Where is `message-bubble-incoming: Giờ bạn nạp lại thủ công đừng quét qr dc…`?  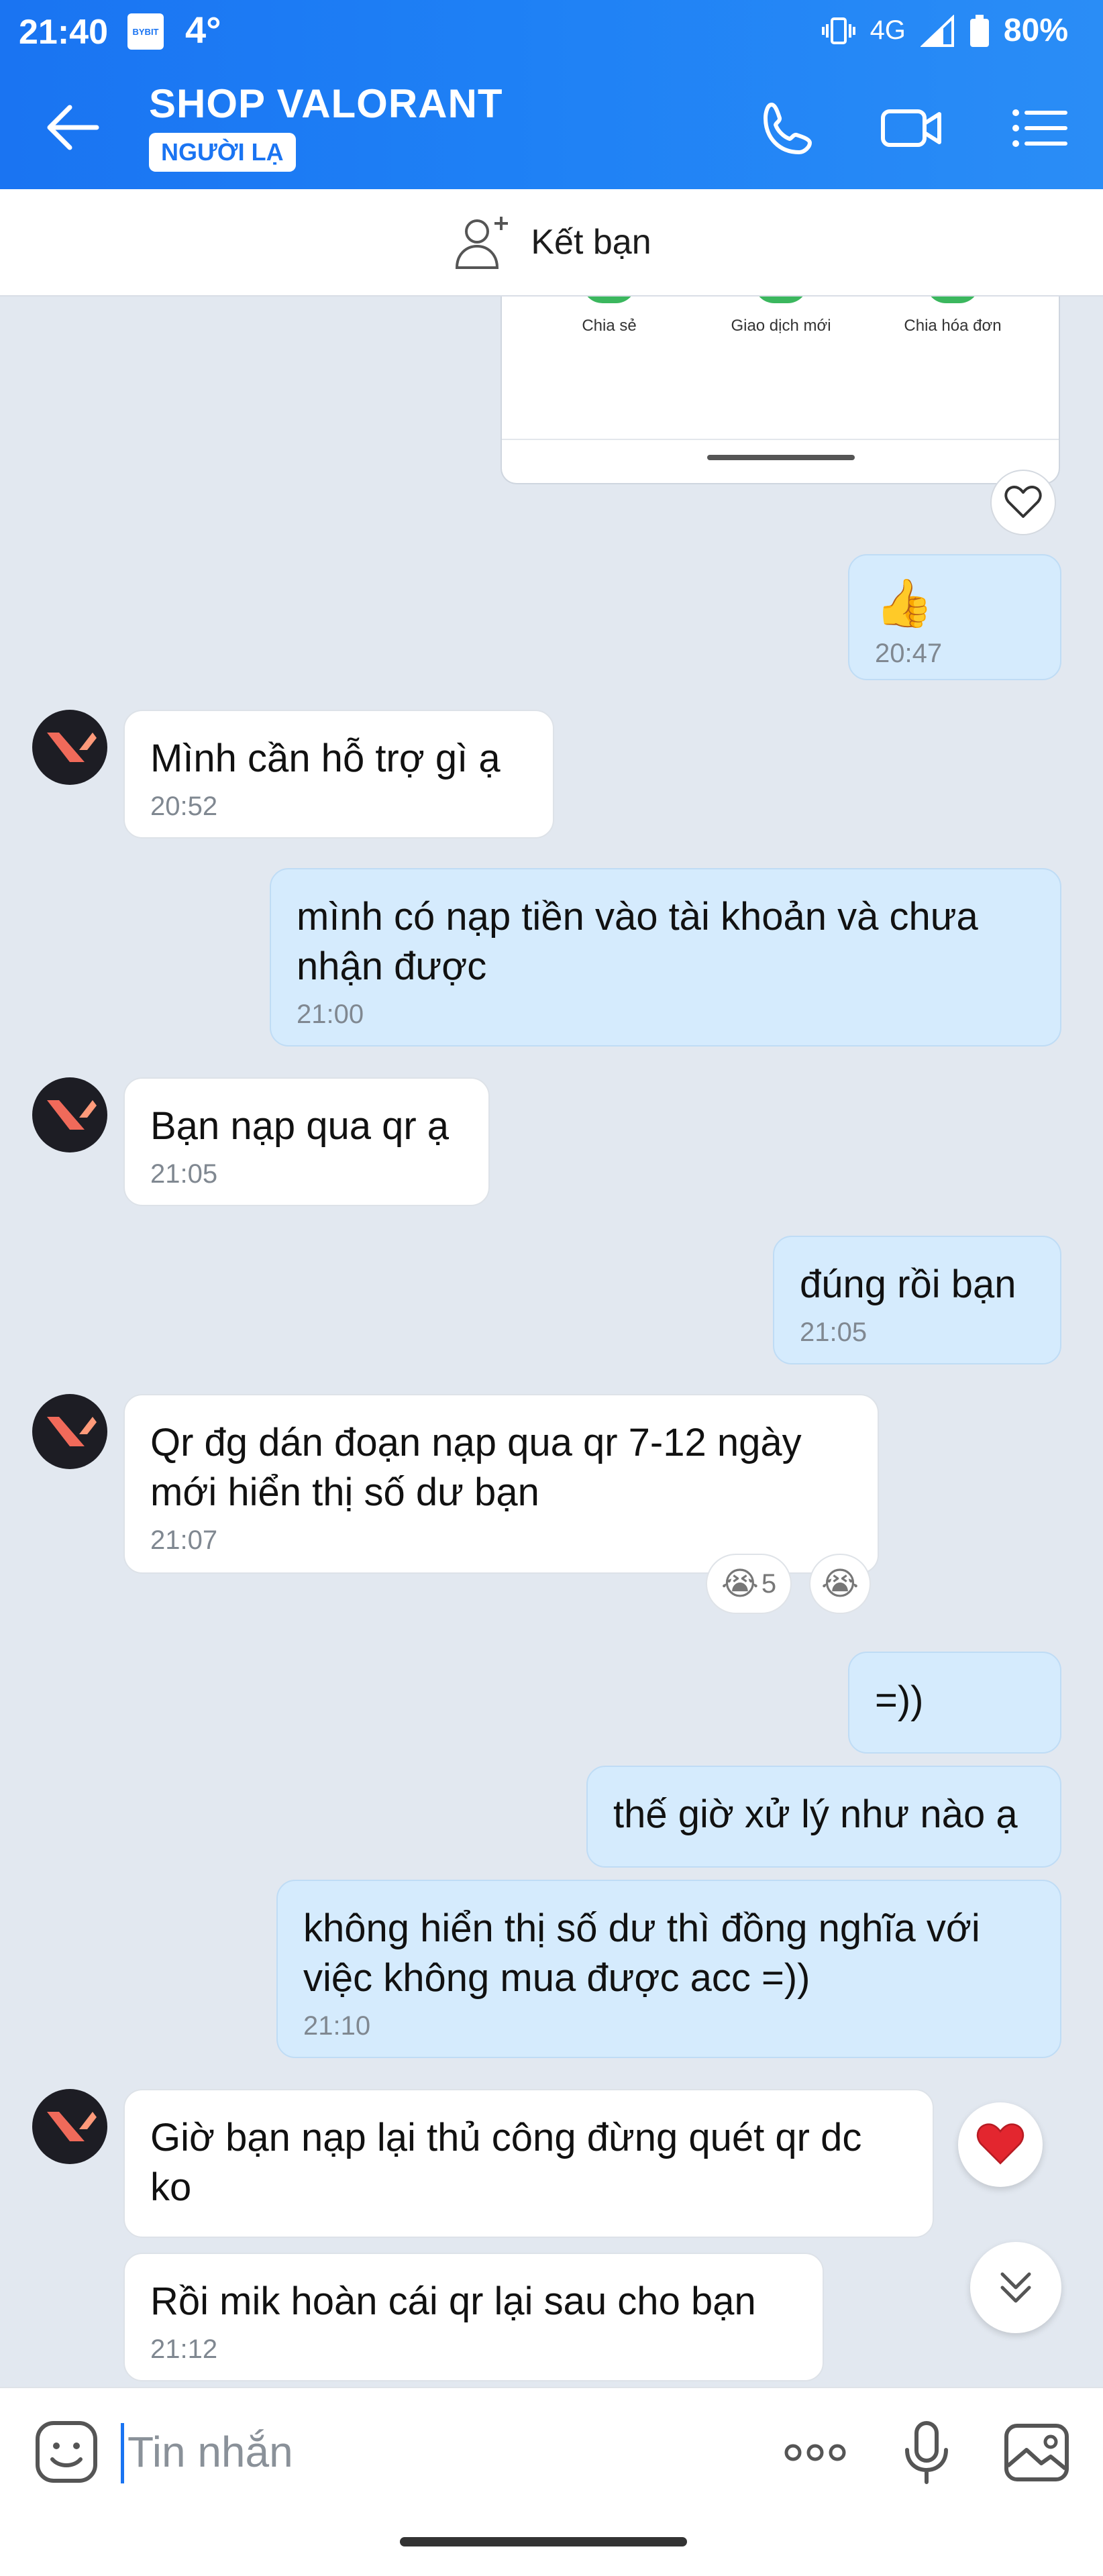
message-bubble-incoming: Giờ bạn nạp lại thủ công đừng quét qr dc… is located at coordinates (529, 2163).